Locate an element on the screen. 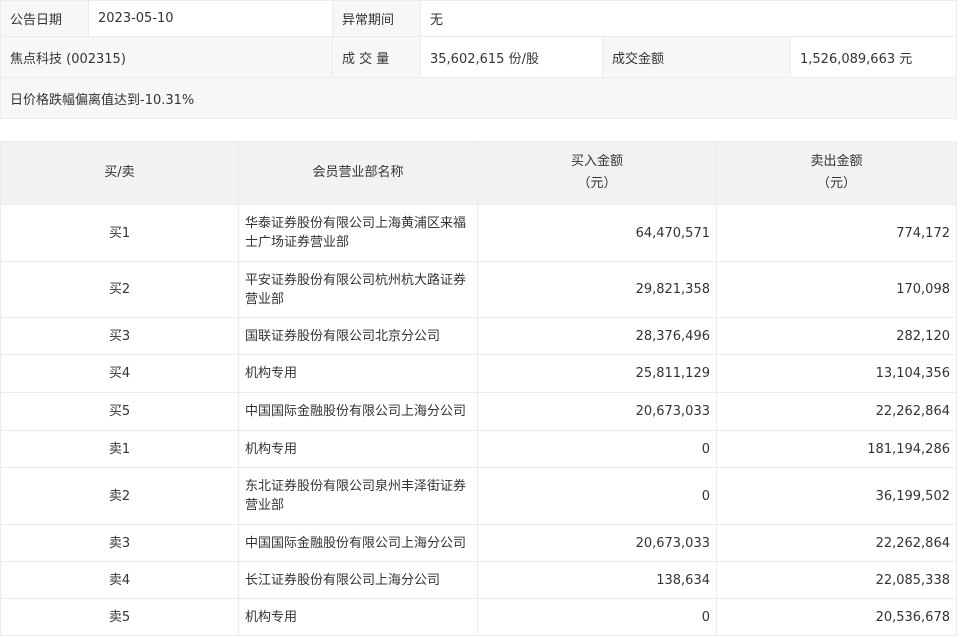 The width and height of the screenshot is (963, 638). row-side: 卖2 is located at coordinates (119, 496).